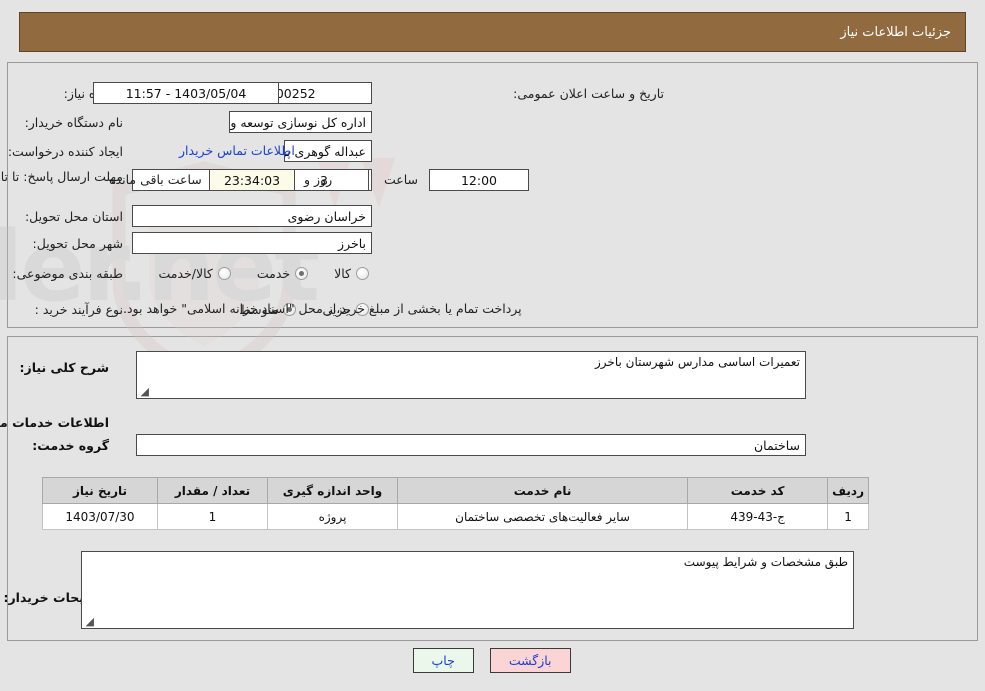 This screenshot has height=691, width=985. Describe the element at coordinates (698, 362) in the screenshot. I see `description-text: تعمیرات اساسی مدارس شهرستان باخرز` at that location.